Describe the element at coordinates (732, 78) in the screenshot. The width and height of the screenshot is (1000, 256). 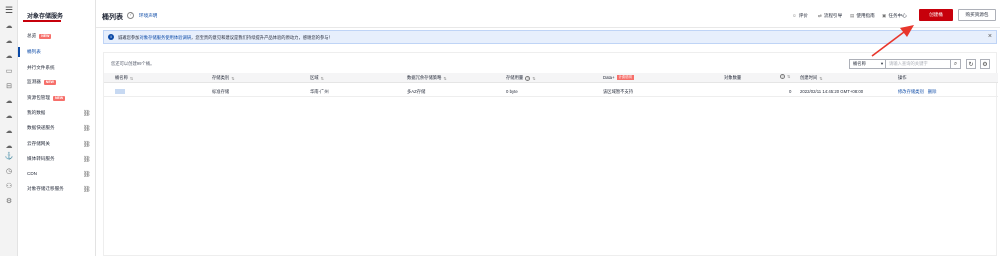
I see `col-object-count: 对象数量` at that location.